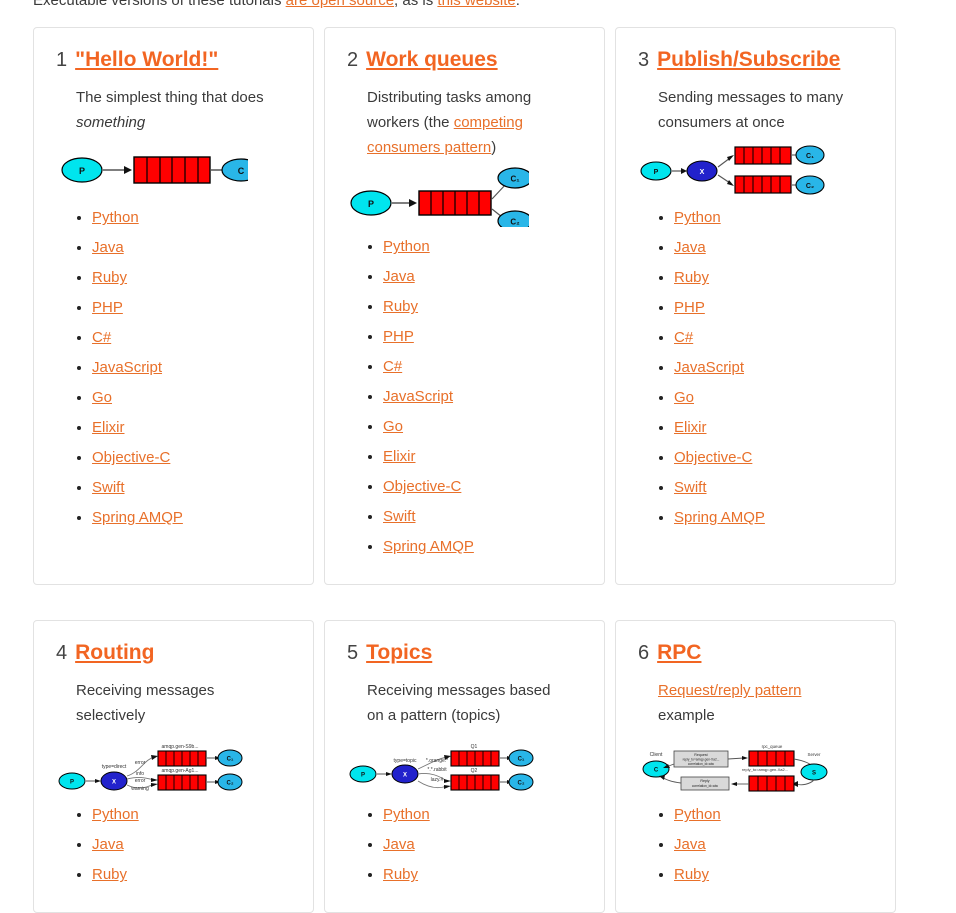 This screenshot has height=913, width=956. Describe the element at coordinates (644, 653) in the screenshot. I see `card-number: 6` at that location.